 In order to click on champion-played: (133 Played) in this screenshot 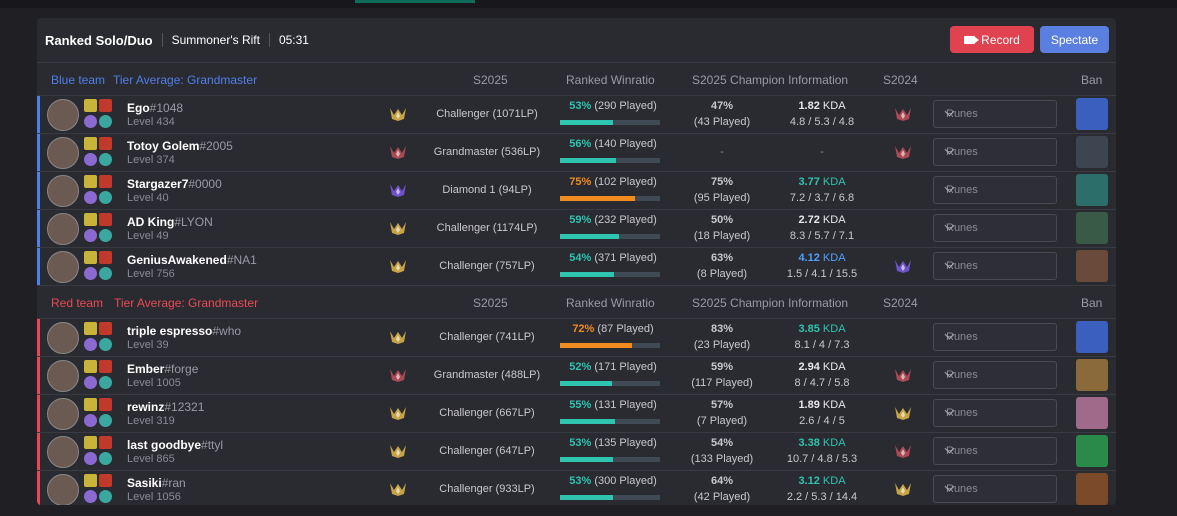, I will do `click(722, 459)`.